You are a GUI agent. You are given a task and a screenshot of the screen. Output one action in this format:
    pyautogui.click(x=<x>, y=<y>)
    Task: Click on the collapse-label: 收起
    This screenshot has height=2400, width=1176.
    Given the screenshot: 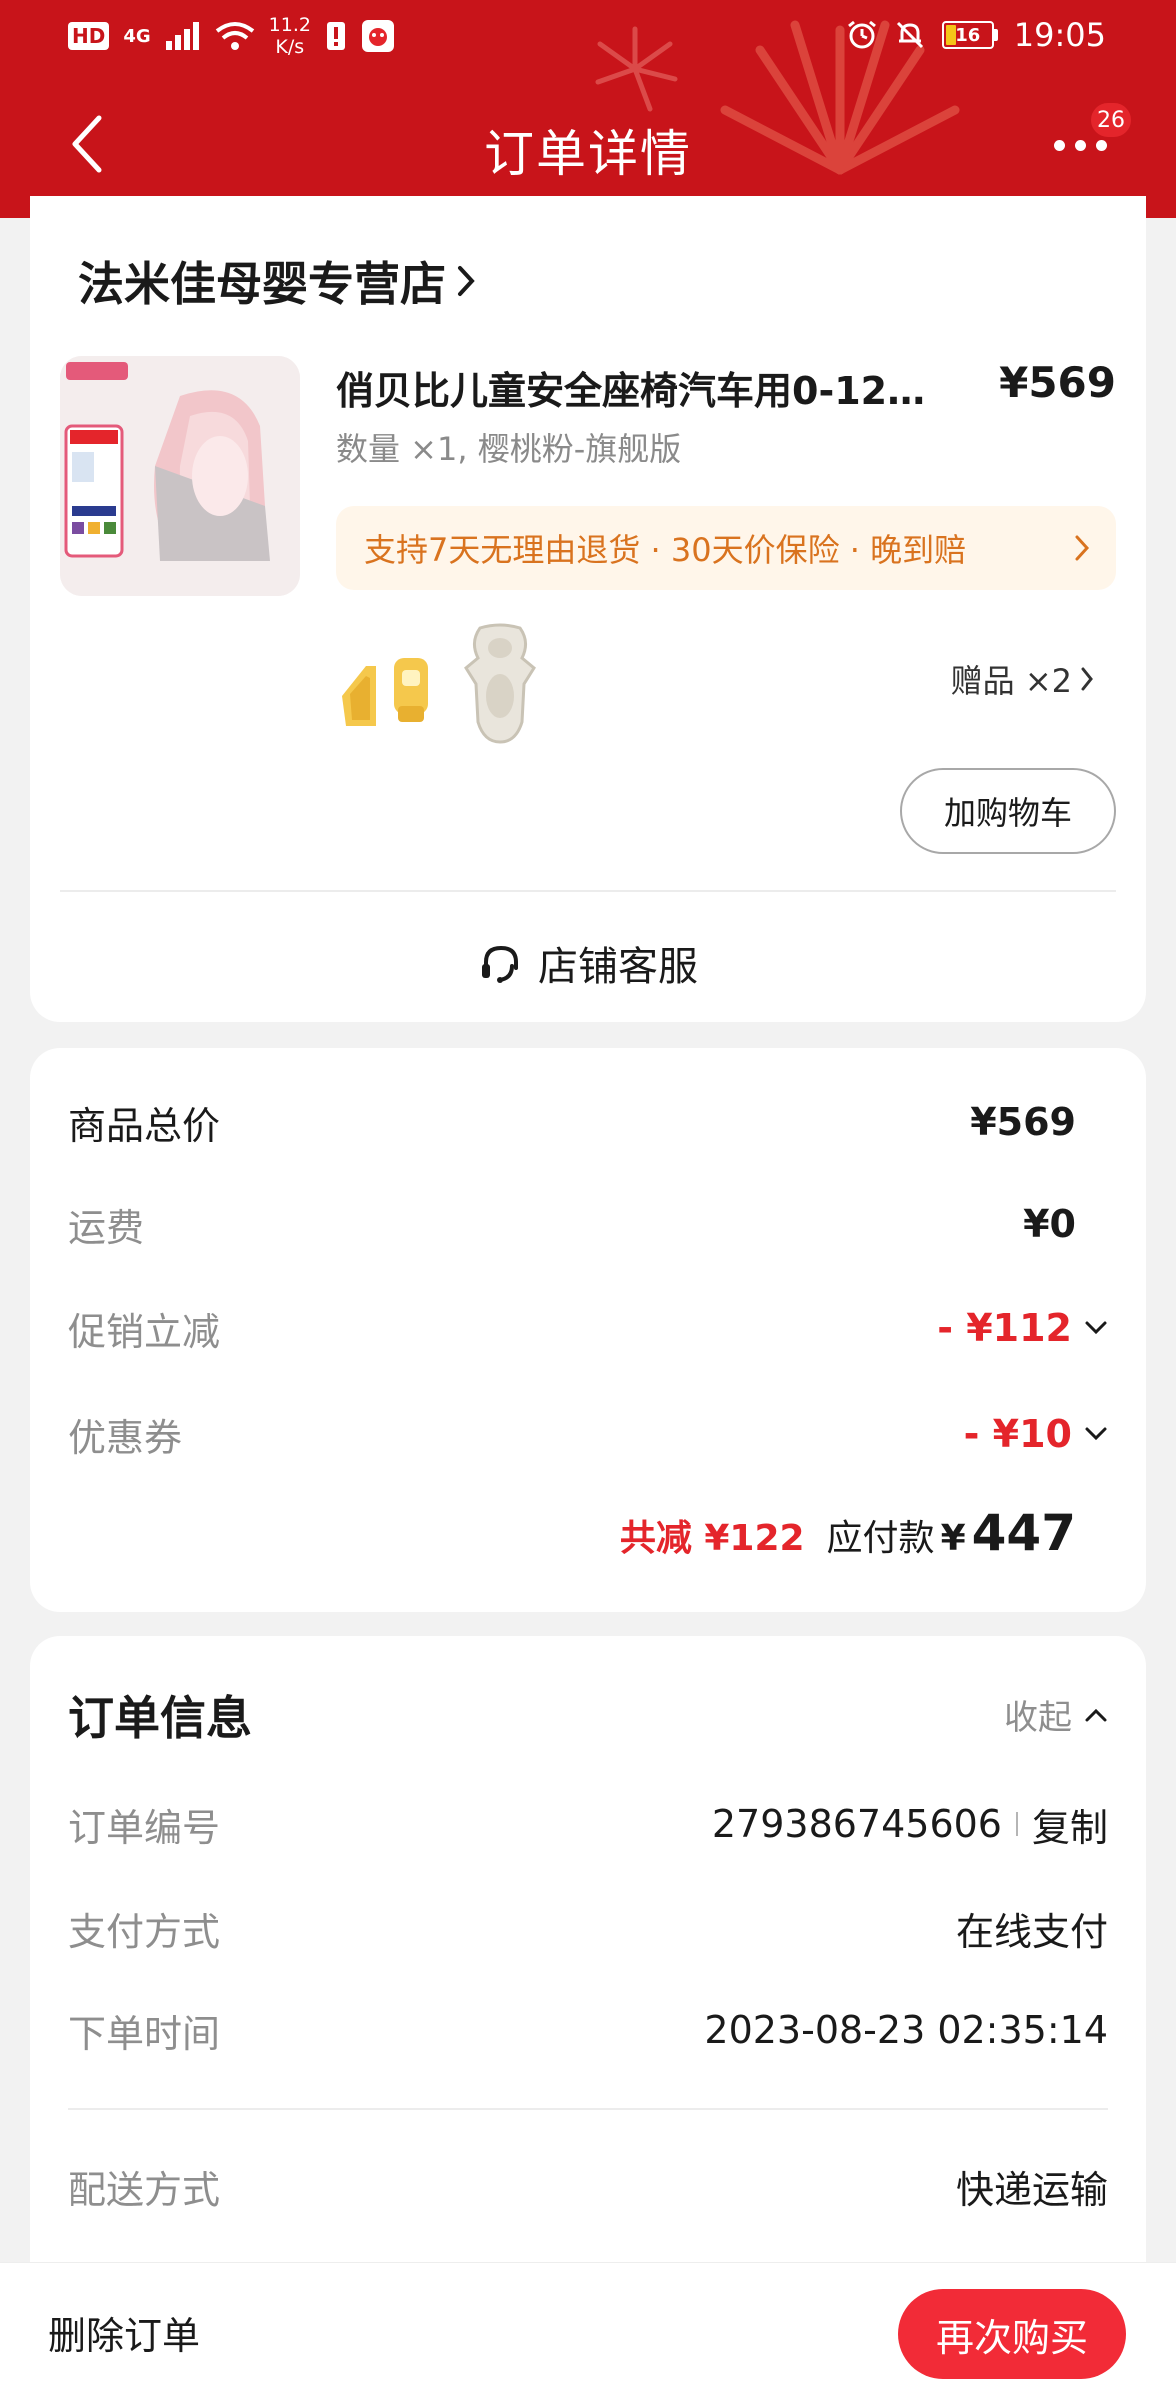 What is the action you would take?
    pyautogui.click(x=1038, y=1718)
    